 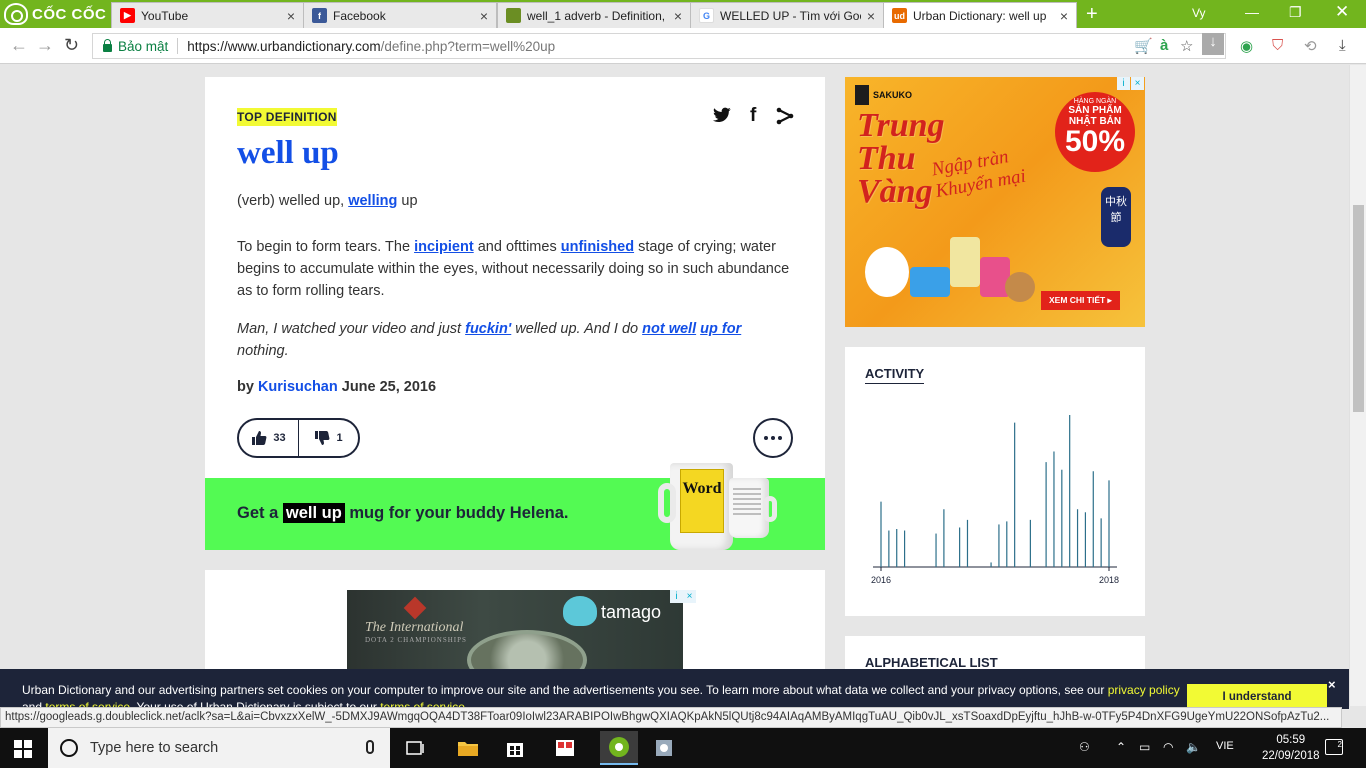 I want to click on coccoc-logo: CỐC CỐC, so click(x=55, y=14).